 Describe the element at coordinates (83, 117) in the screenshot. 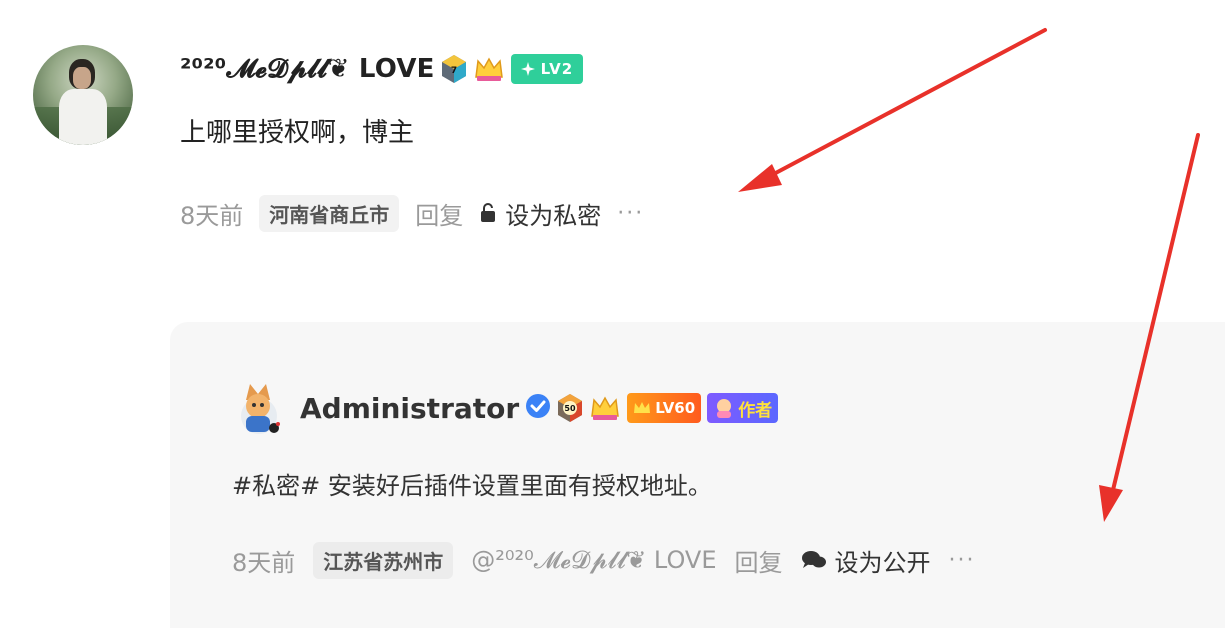

I see `avatar-body` at that location.